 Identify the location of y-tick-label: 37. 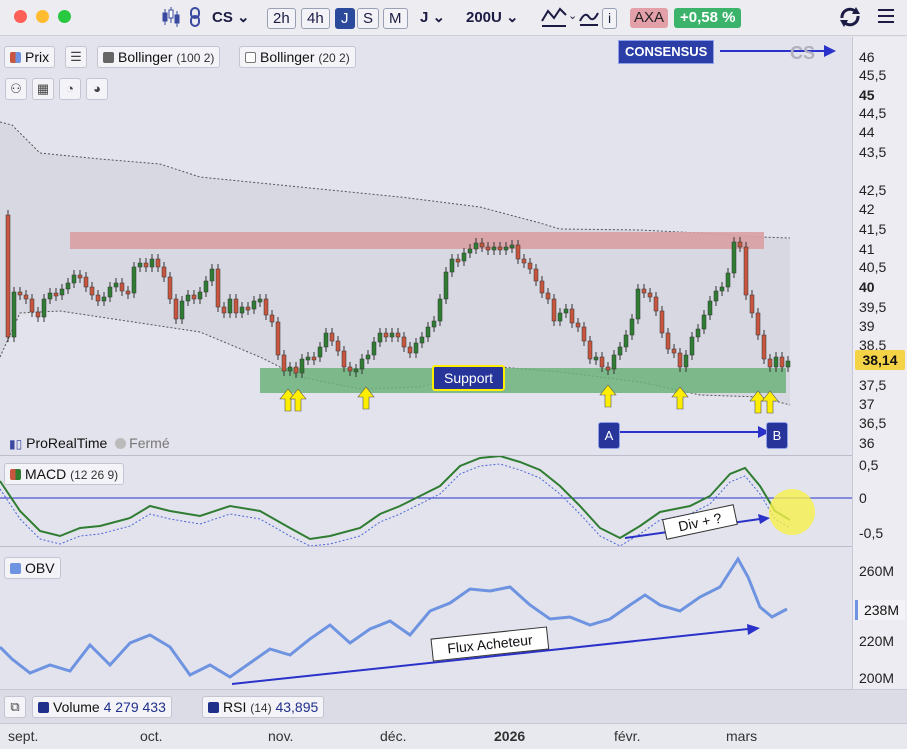
(867, 404).